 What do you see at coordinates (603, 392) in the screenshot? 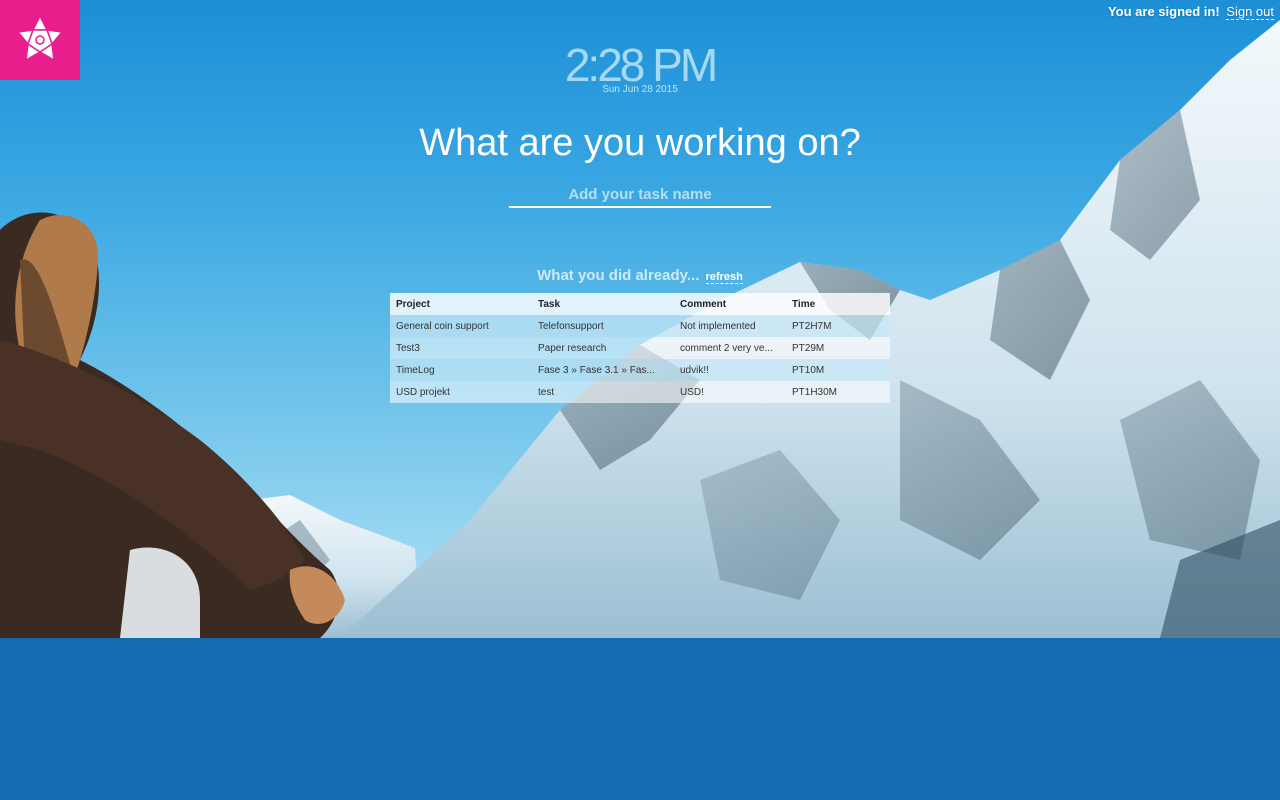
I see `cell-task: test` at bounding box center [603, 392].